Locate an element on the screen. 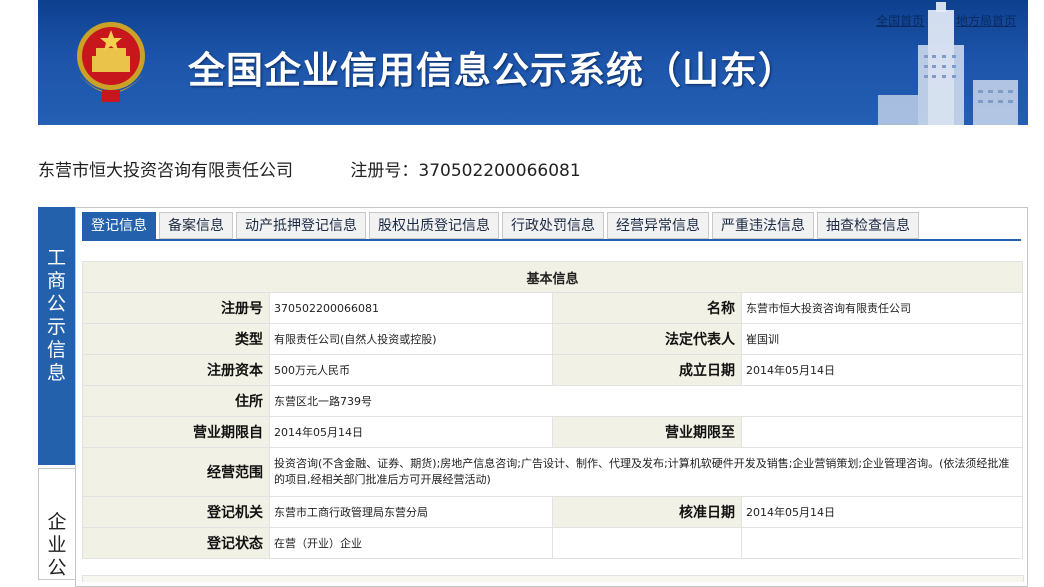 This screenshot has height=587, width=1044. capital-value: 500万元人民币 is located at coordinates (411, 370).